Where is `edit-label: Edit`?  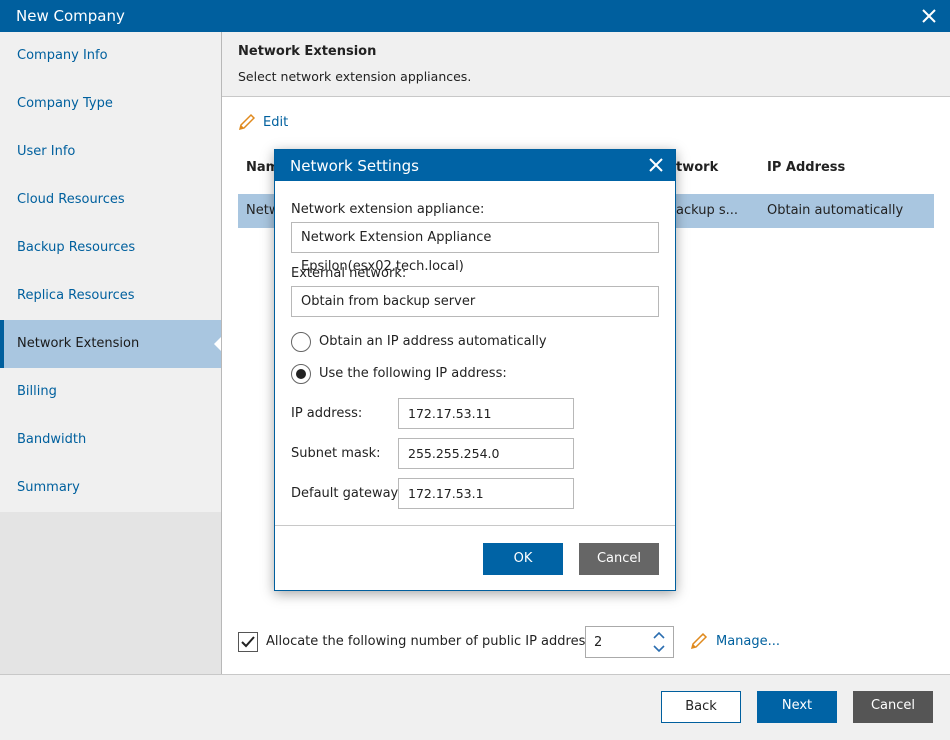 edit-label: Edit is located at coordinates (276, 122).